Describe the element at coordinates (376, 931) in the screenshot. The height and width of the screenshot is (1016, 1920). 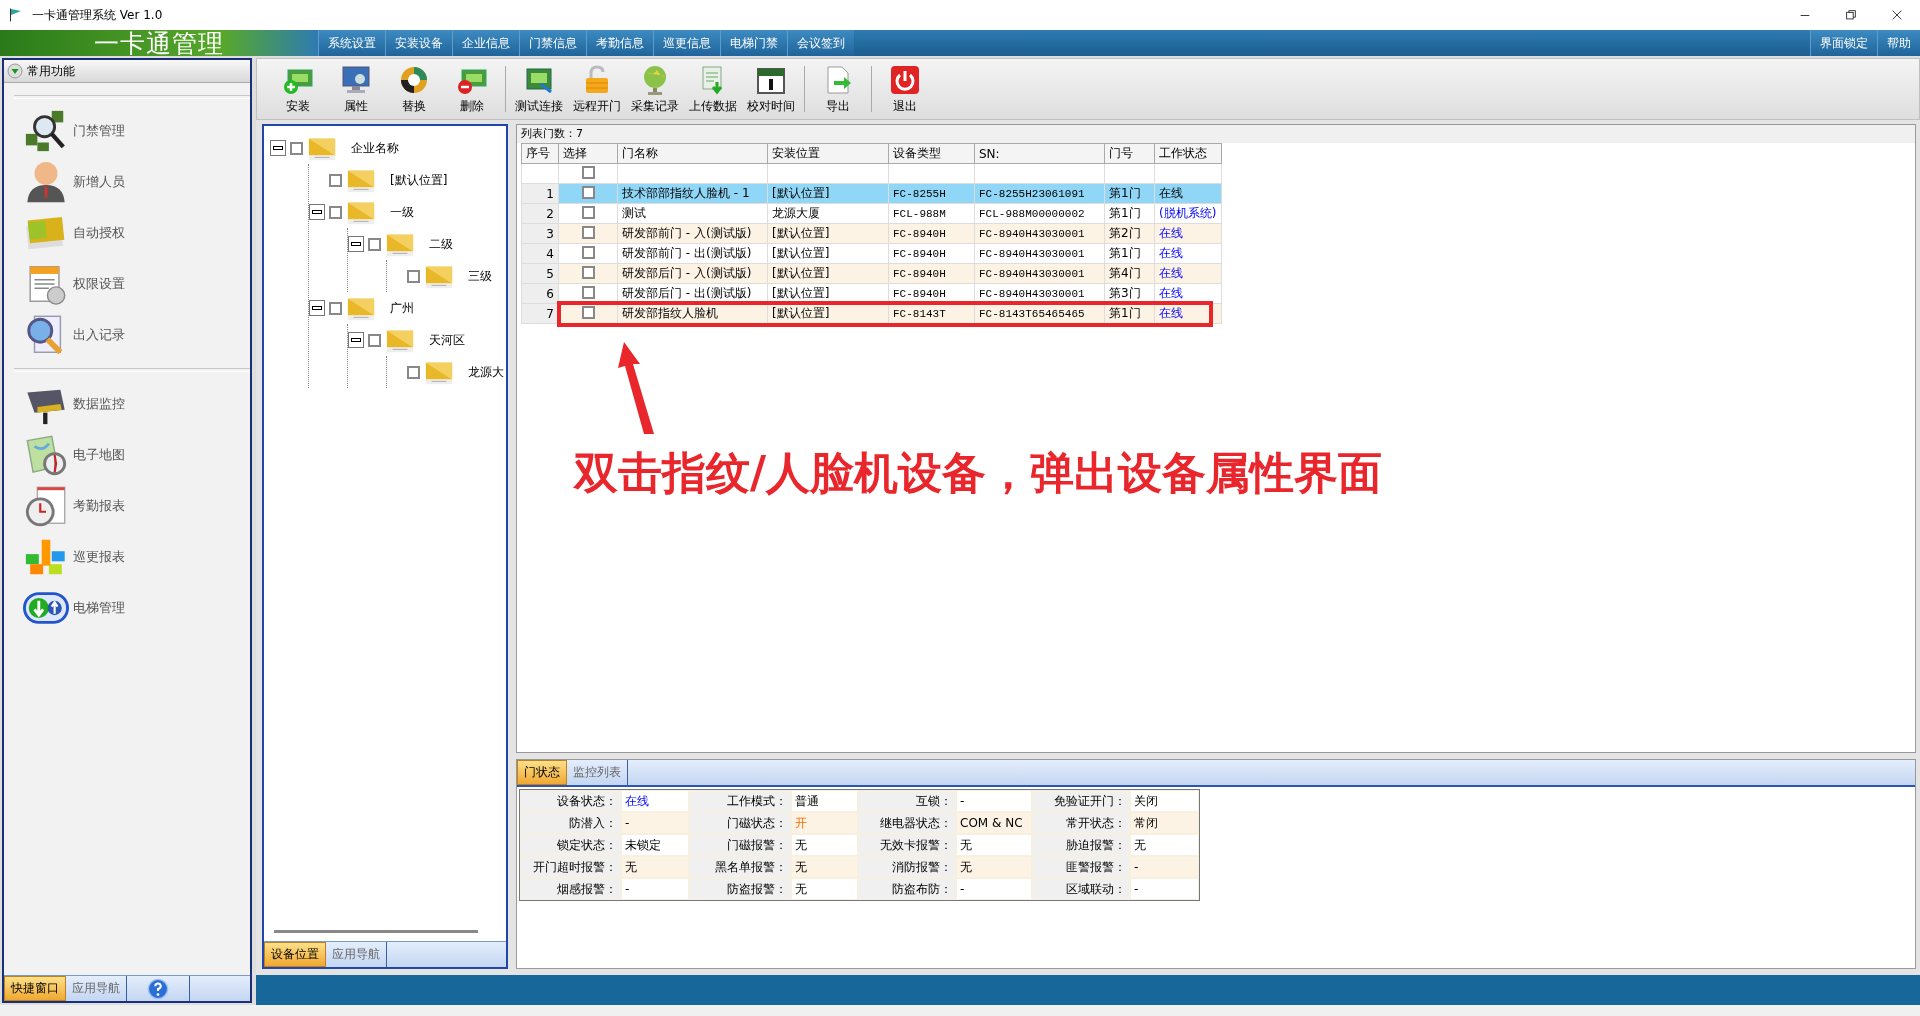
I see `scrollbar` at that location.